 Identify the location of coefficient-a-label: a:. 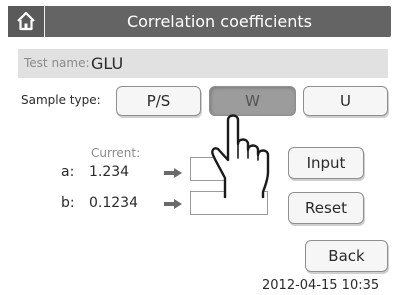
(68, 172).